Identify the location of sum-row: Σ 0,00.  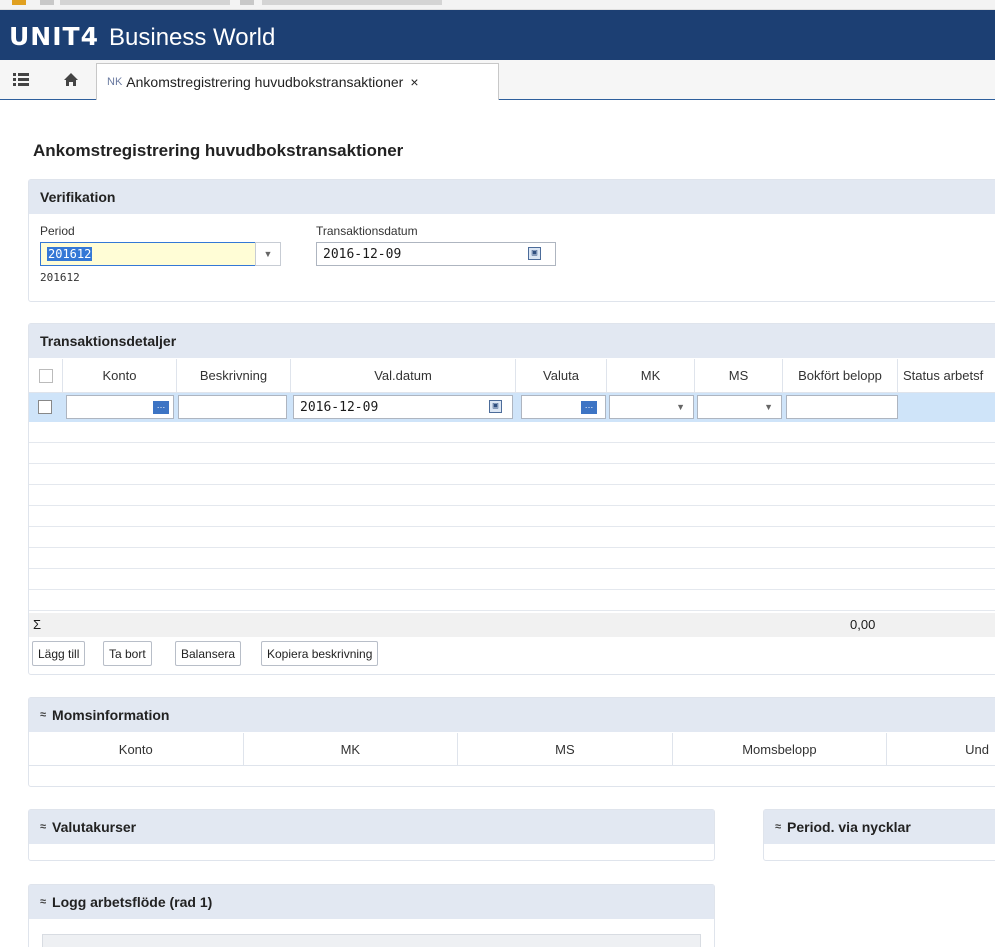
(512, 625).